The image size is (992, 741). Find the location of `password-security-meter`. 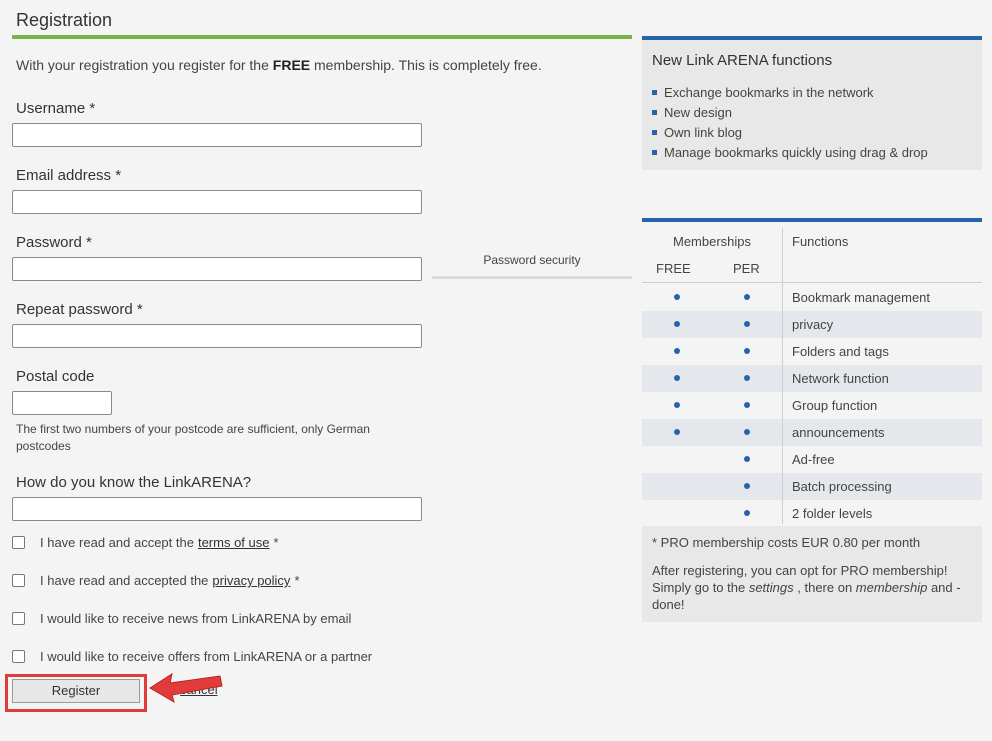

password-security-meter is located at coordinates (532, 277).